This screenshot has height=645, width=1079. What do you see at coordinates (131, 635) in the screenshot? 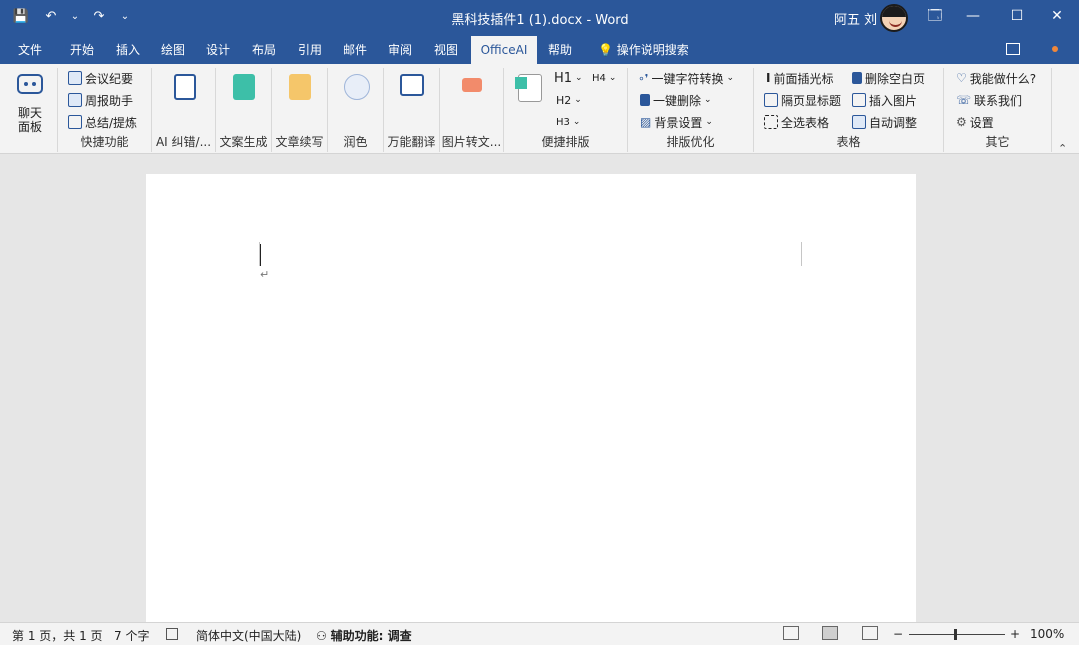
I see `word-count: 7 个字` at bounding box center [131, 635].